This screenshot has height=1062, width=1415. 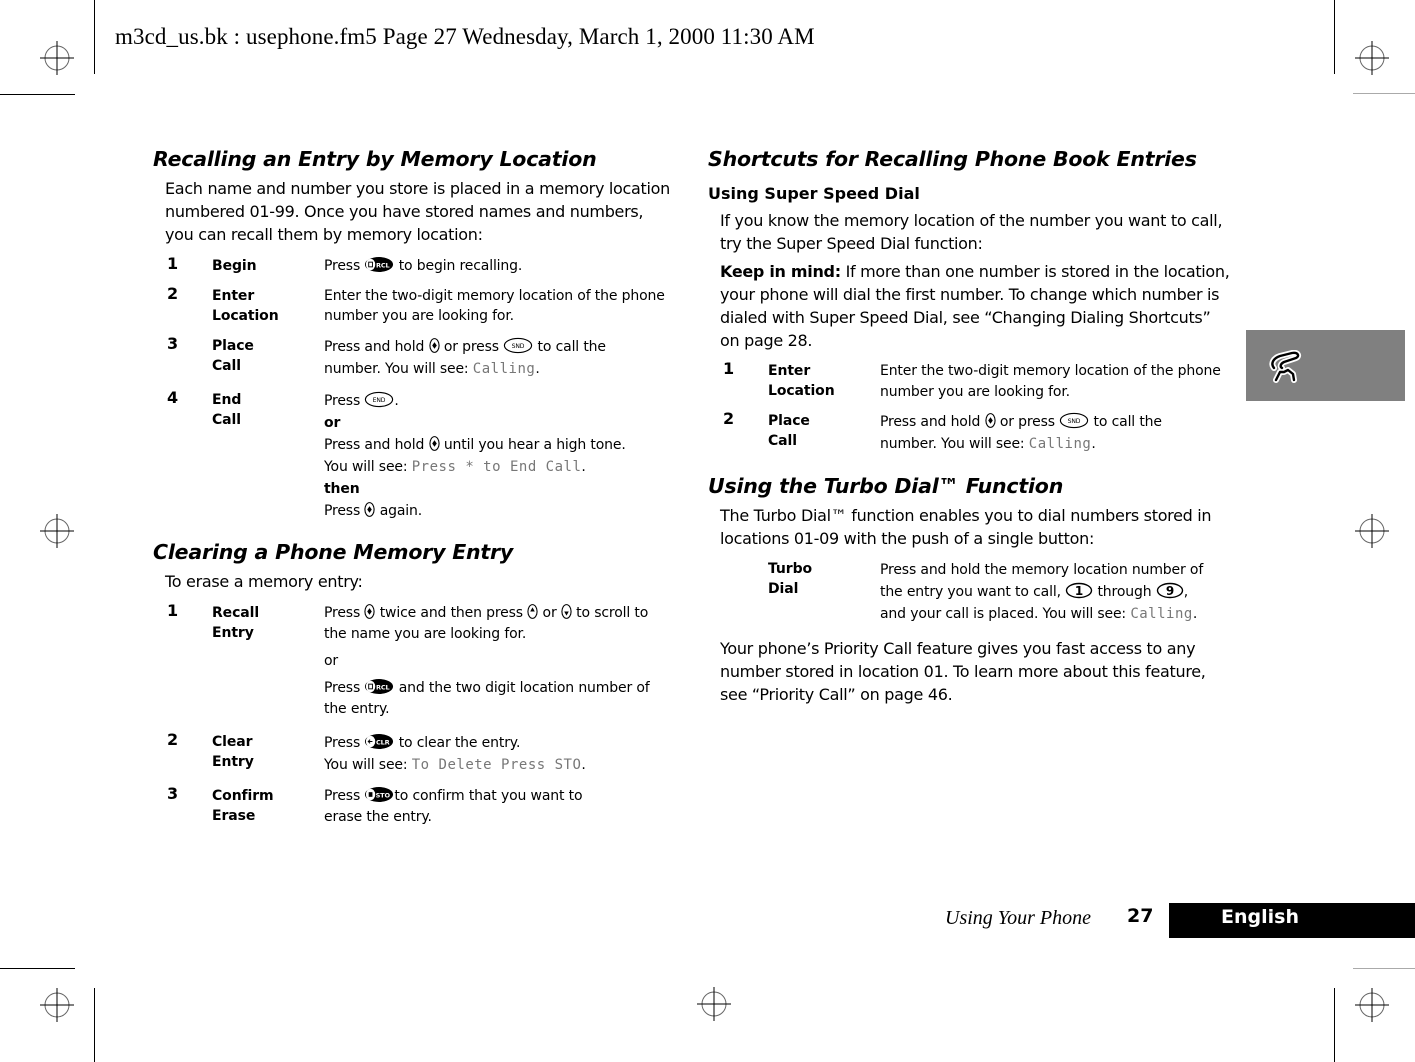 What do you see at coordinates (566, 611) in the screenshot?
I see `scroll-down-key-icon` at bounding box center [566, 611].